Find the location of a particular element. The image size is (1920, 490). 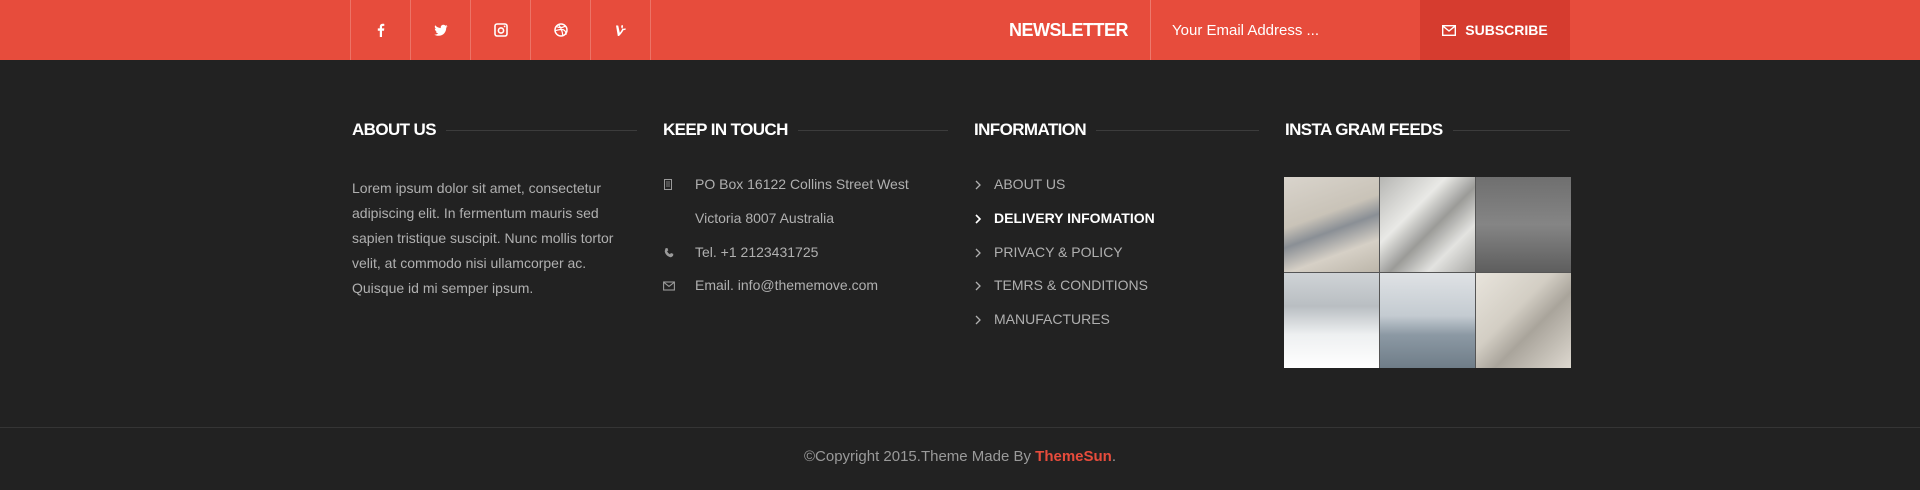

instagram-title: INSTA GRAM FEEDS is located at coordinates (1364, 129).